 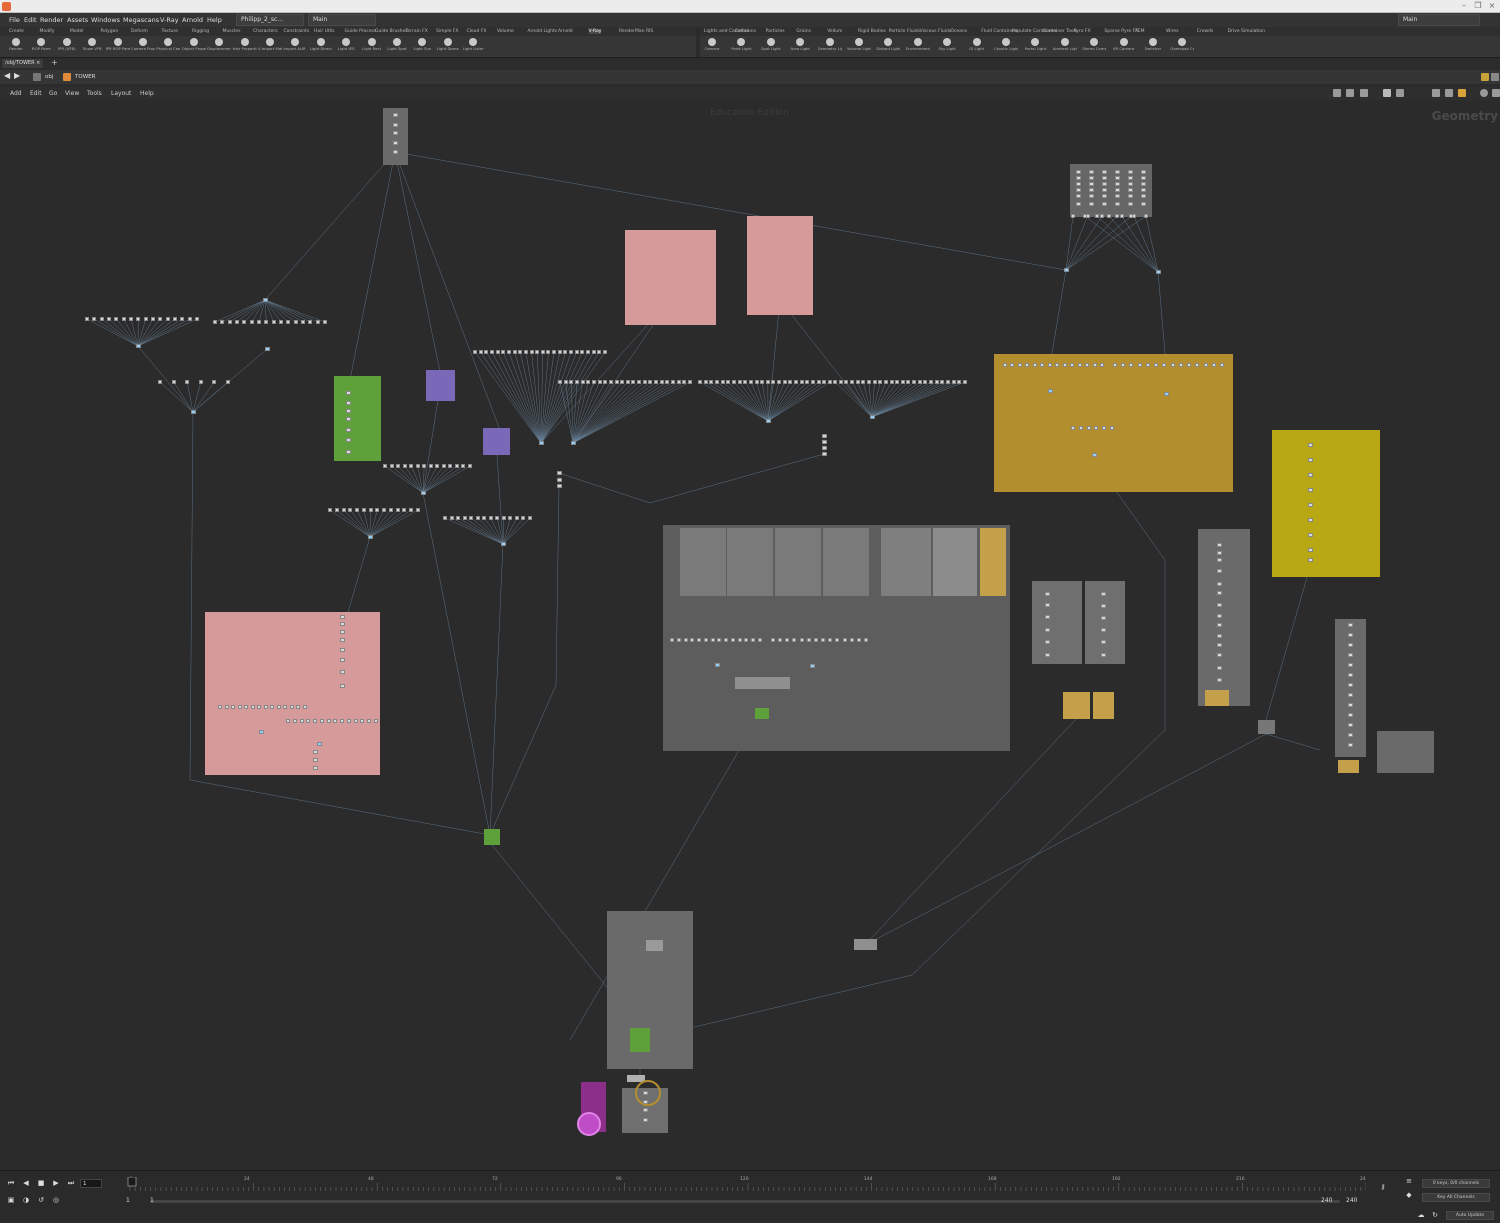 I want to click on frame-ruler: 12448729612014416819221624, so click(x=746, y=1184).